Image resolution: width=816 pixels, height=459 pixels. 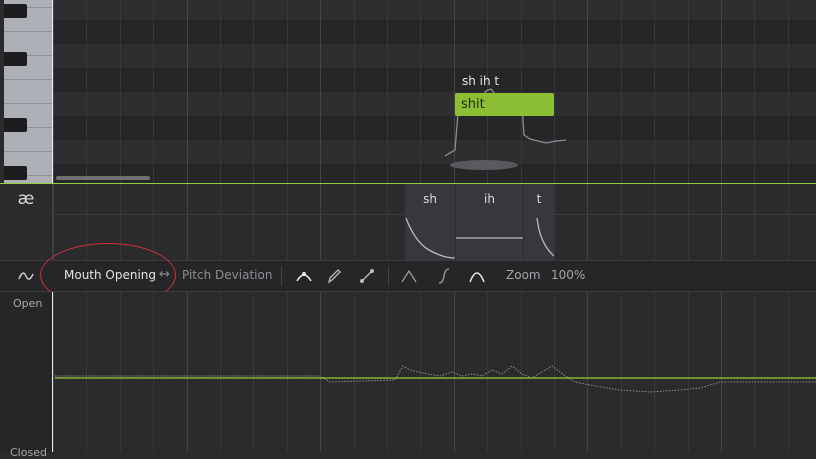 I want to click on phoneme-box-sh: sh, so click(x=429, y=222).